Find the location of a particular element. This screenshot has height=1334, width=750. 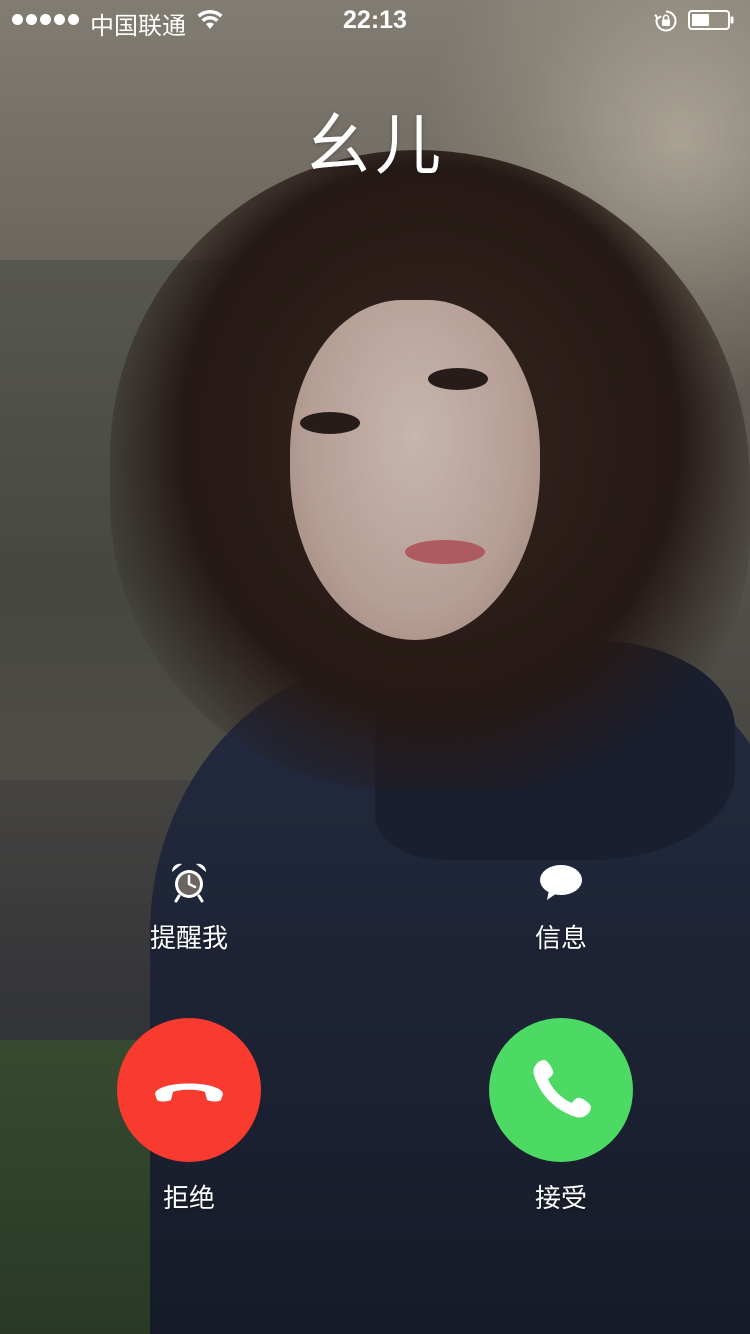

decline-button: 拒绝 is located at coordinates (189, 1116).